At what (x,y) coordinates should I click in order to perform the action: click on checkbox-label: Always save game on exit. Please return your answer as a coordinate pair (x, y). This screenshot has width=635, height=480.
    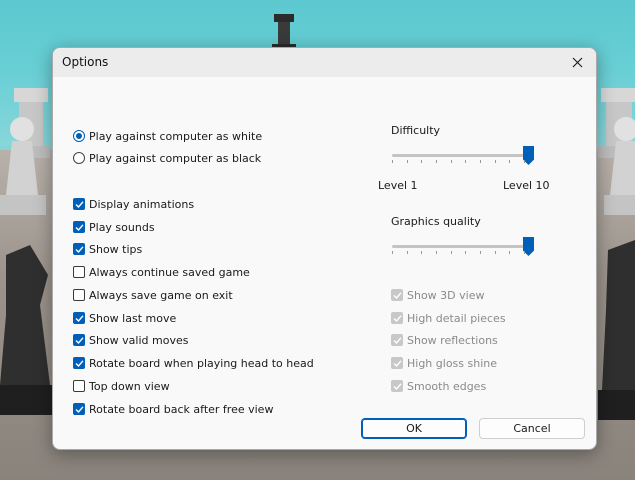
    Looking at the image, I should click on (161, 295).